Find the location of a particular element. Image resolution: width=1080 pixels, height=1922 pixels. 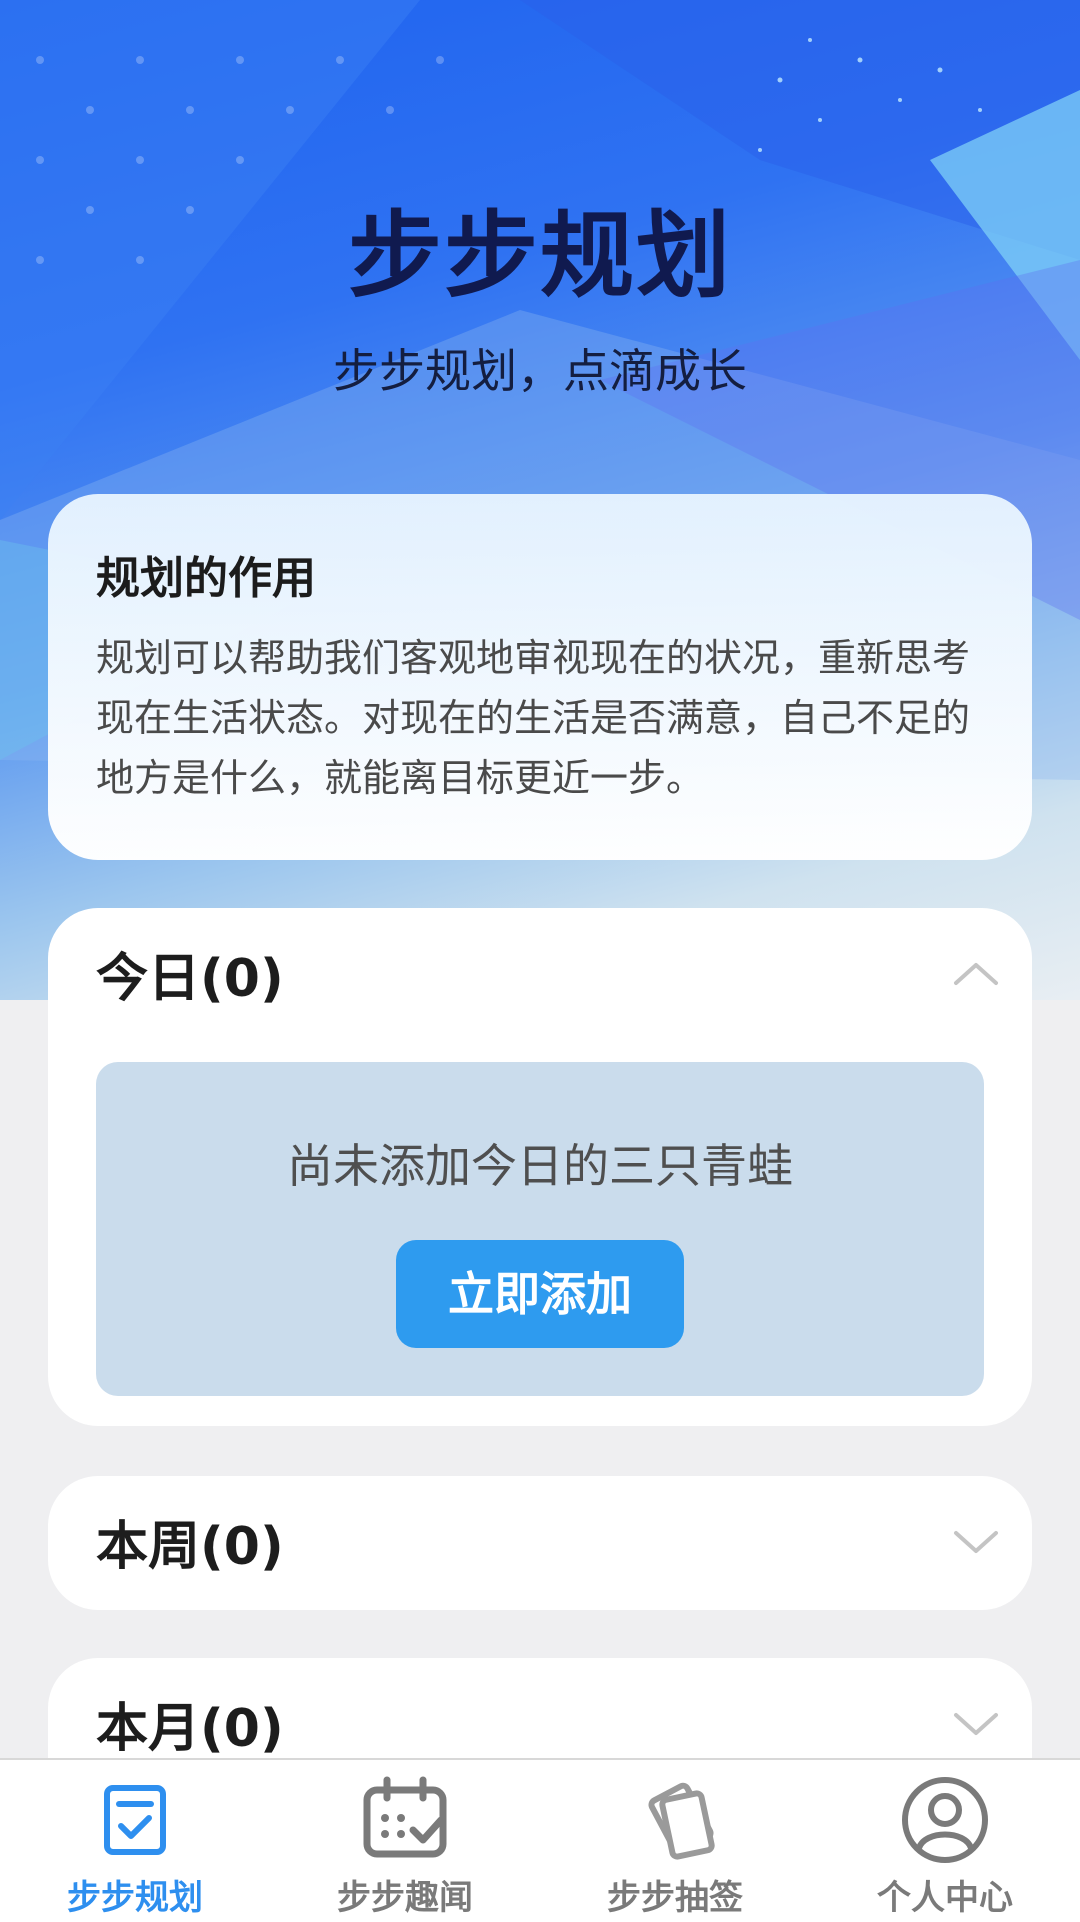

today-section-title: 今日(0) is located at coordinates (190, 978).